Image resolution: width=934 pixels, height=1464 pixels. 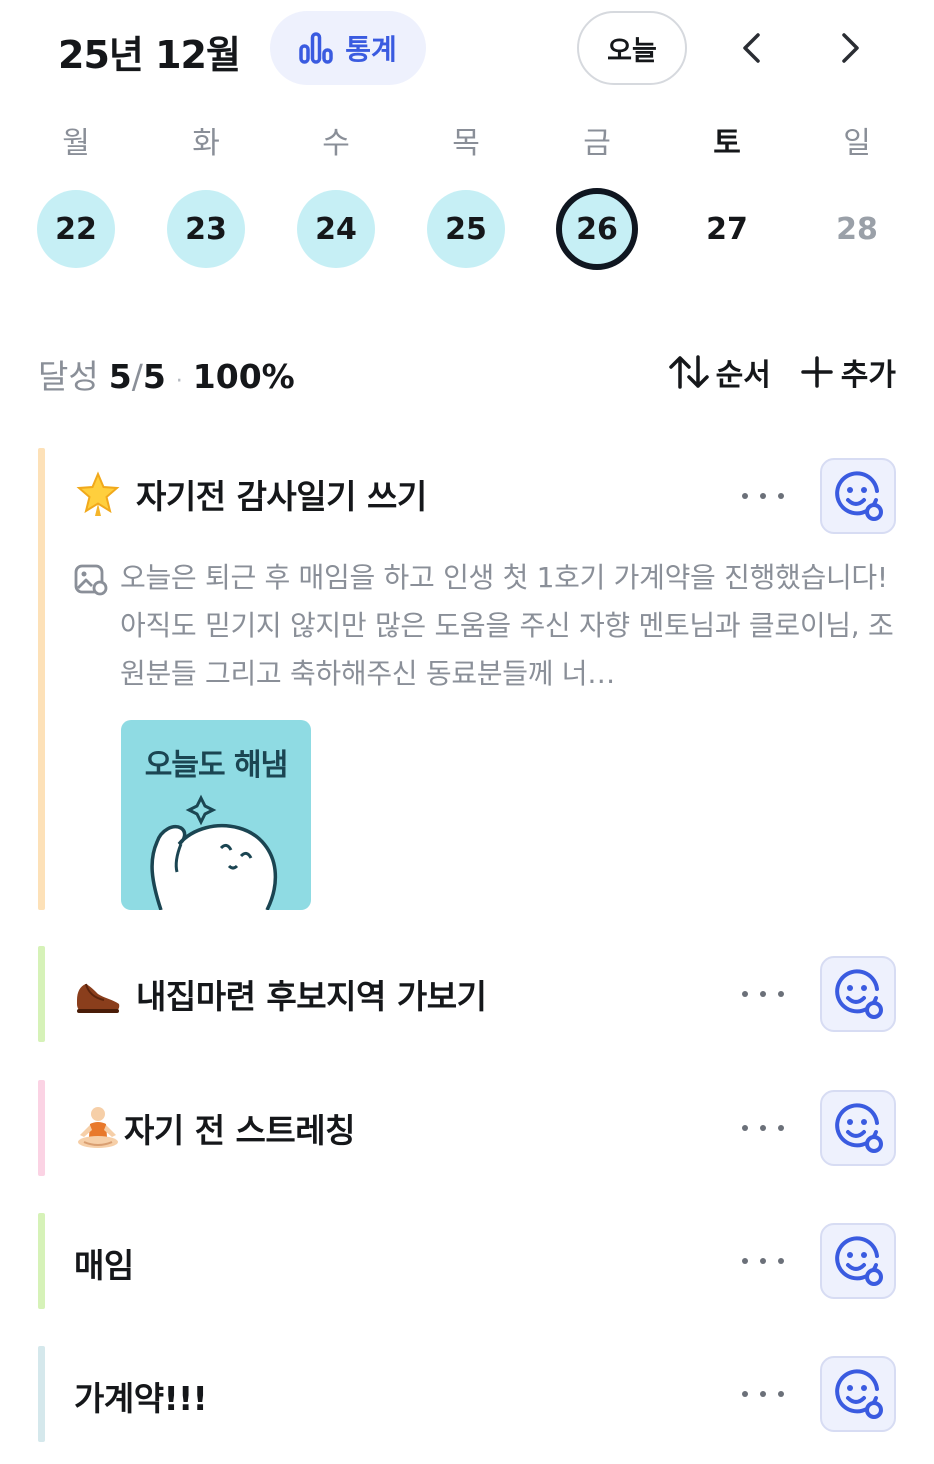 I want to click on day-23: 23, so click(x=206, y=229).